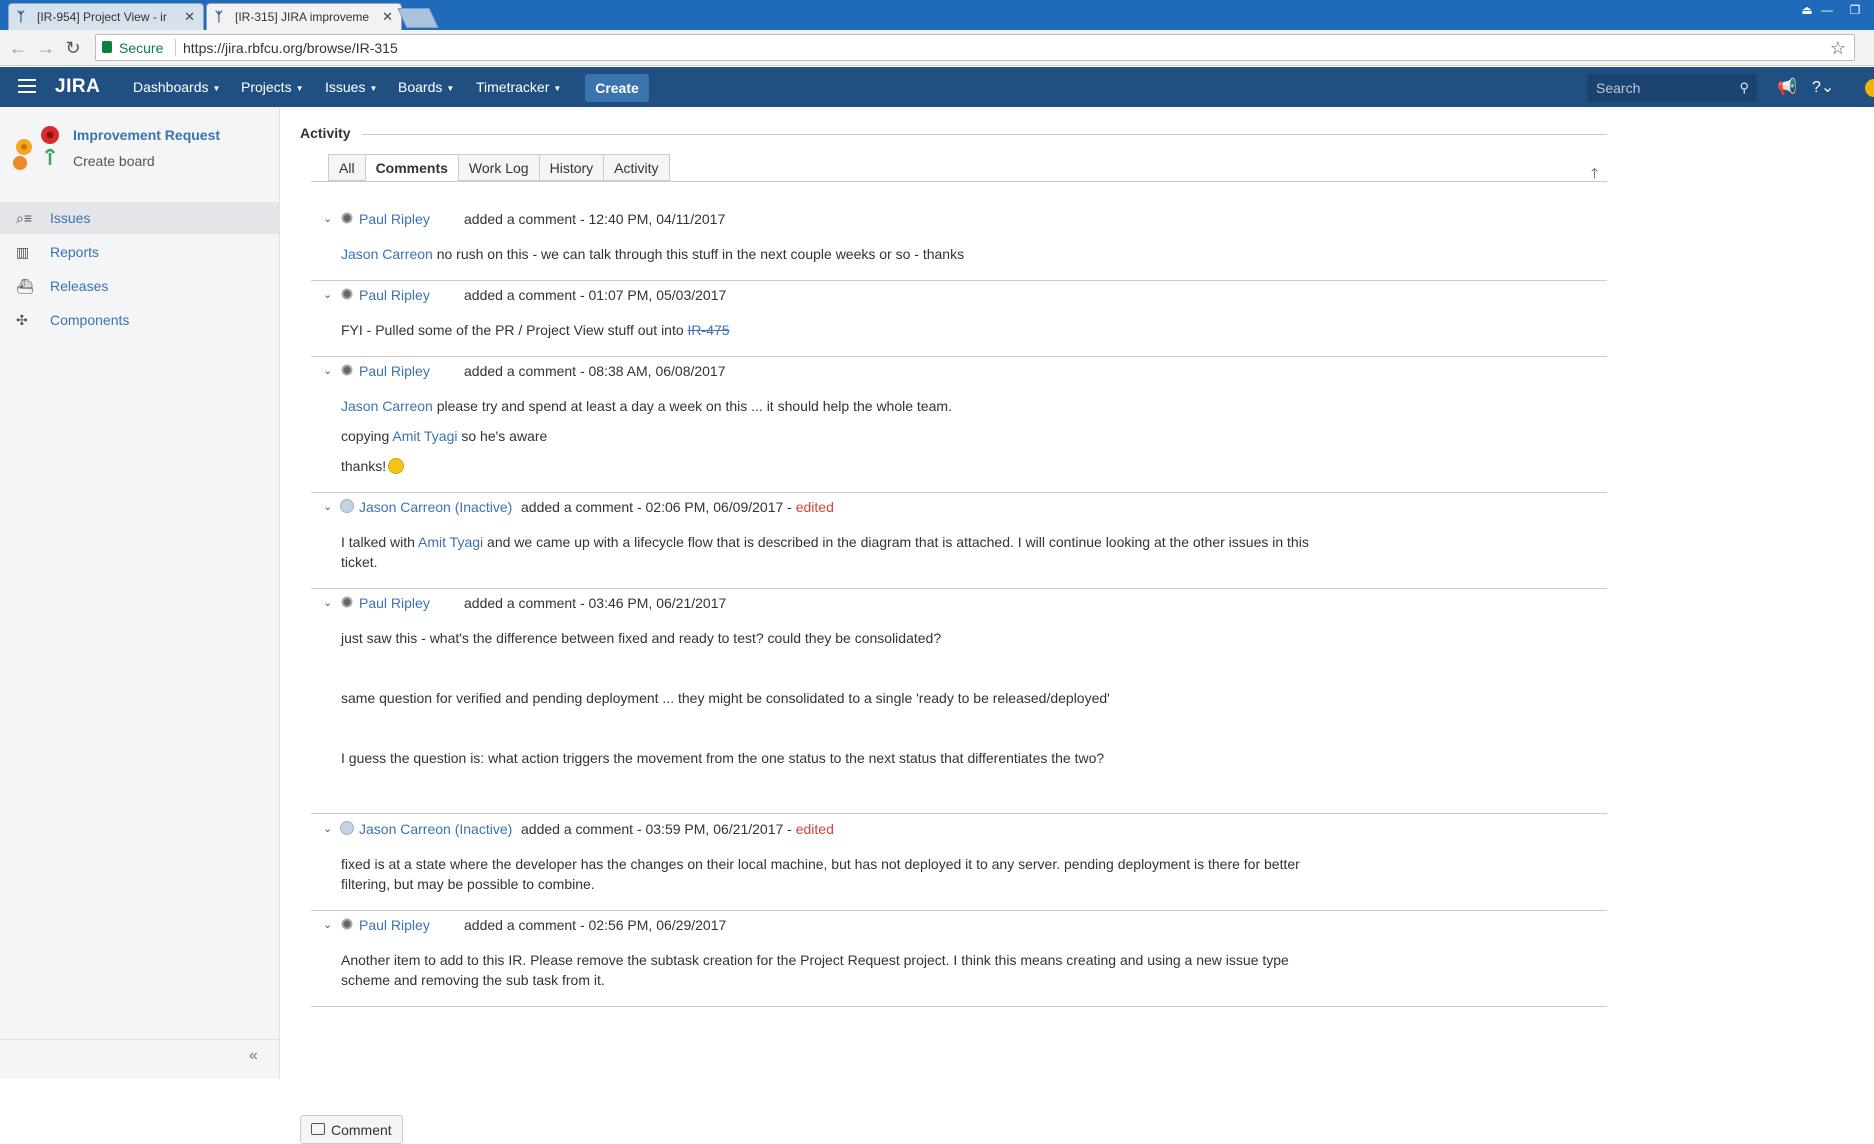 The height and width of the screenshot is (1144, 1874). Describe the element at coordinates (290, 48) in the screenshot. I see `url-text: https://jira.rbfcu.org/browse/IR-315` at that location.